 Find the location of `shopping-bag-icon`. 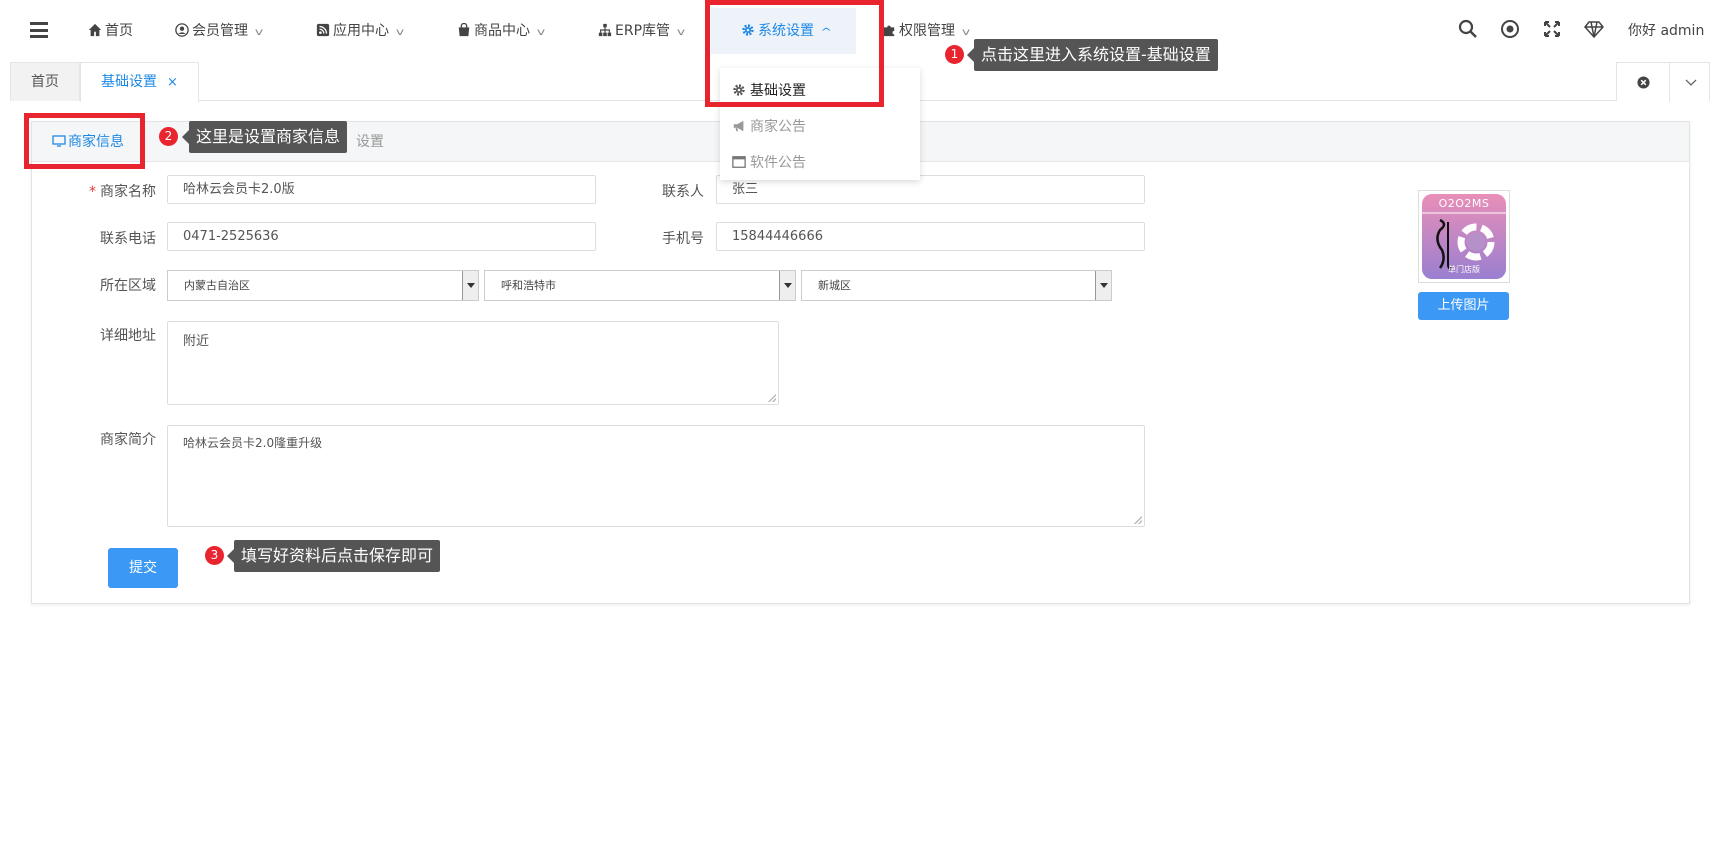

shopping-bag-icon is located at coordinates (464, 30).